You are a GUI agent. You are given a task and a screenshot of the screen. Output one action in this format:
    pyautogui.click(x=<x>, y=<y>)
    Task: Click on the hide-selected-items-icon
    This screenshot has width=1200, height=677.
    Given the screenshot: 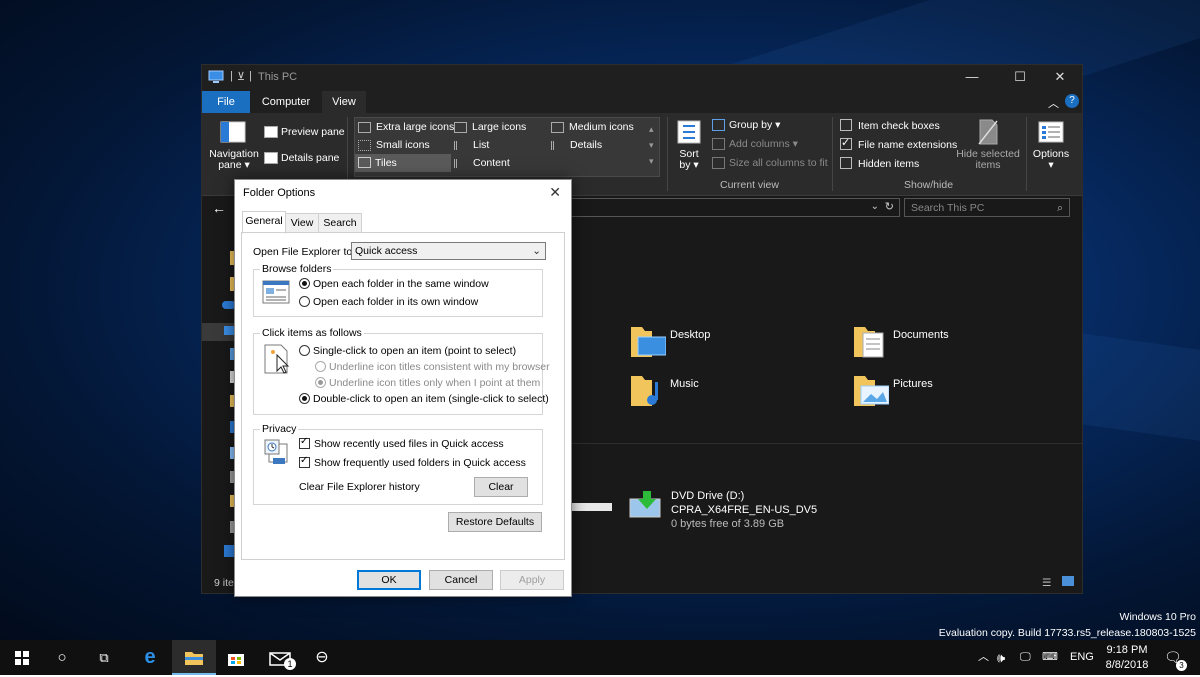 What is the action you would take?
    pyautogui.click(x=988, y=132)
    